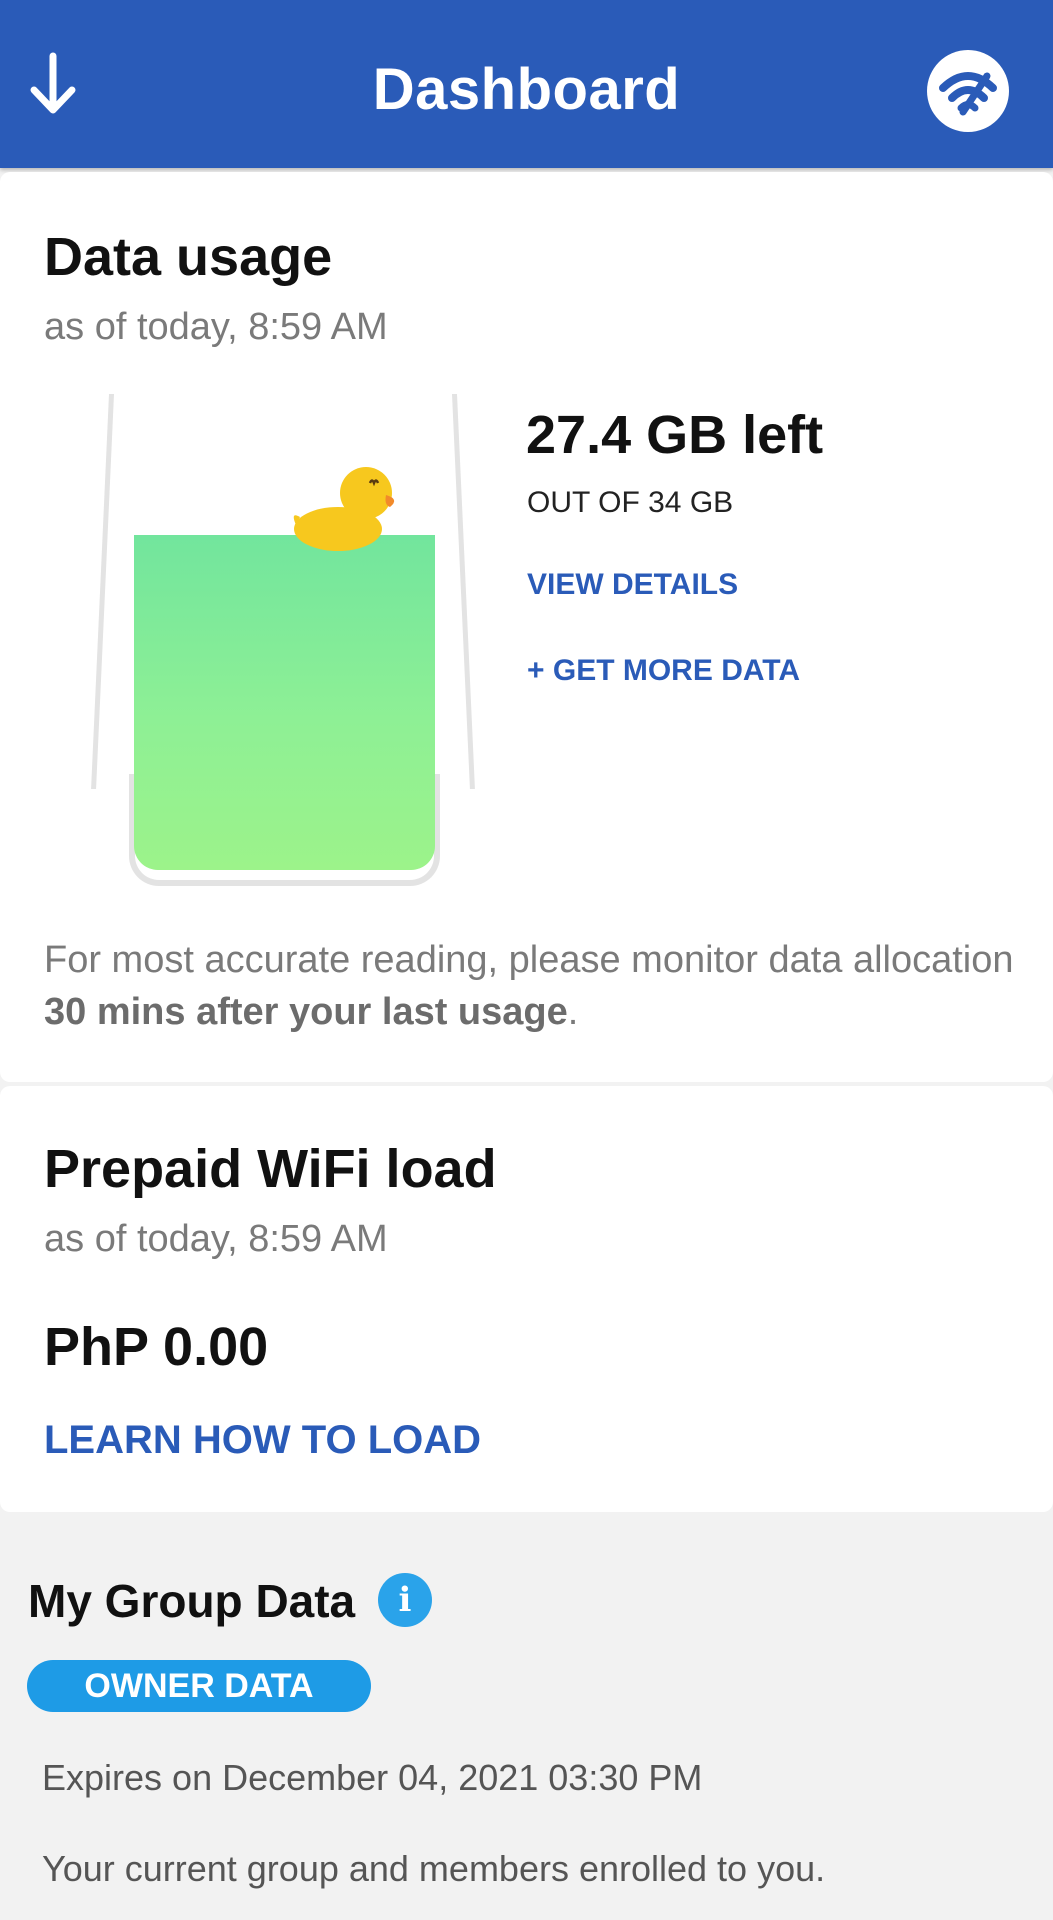 The image size is (1053, 1920). What do you see at coordinates (675, 435) in the screenshot?
I see `data-remaining: 27.4 GB left` at bounding box center [675, 435].